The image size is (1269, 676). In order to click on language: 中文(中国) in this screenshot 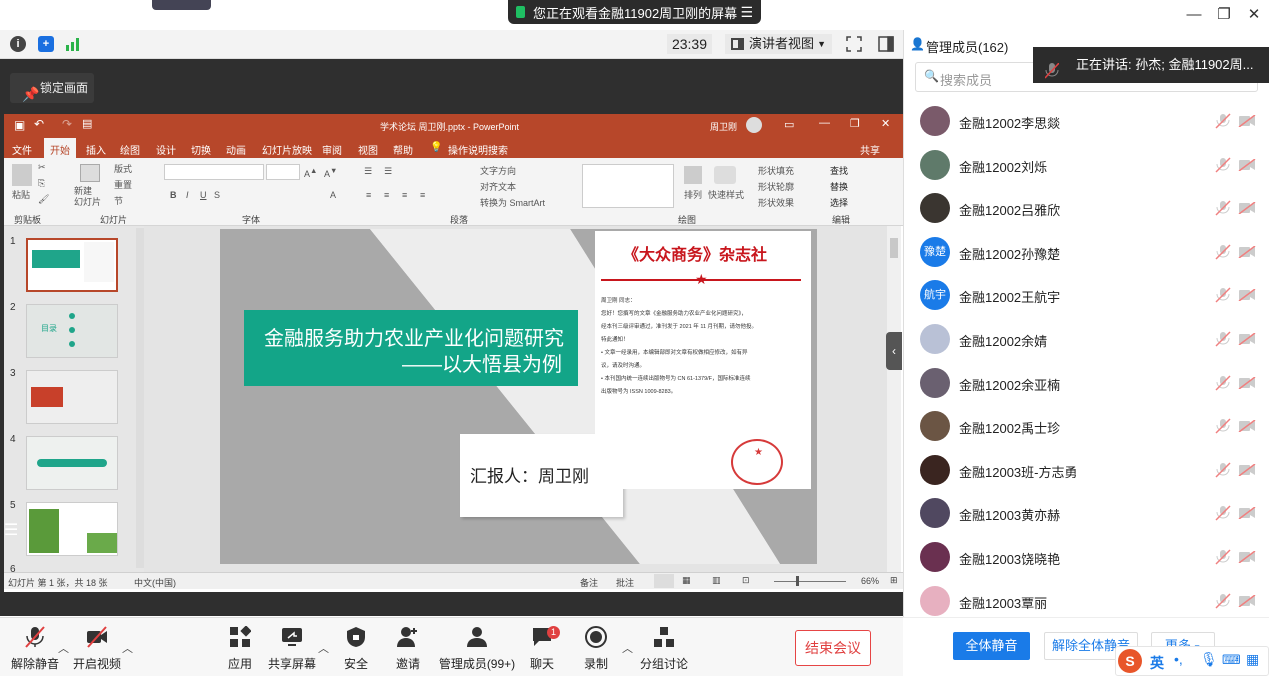, I will do `click(155, 582)`.